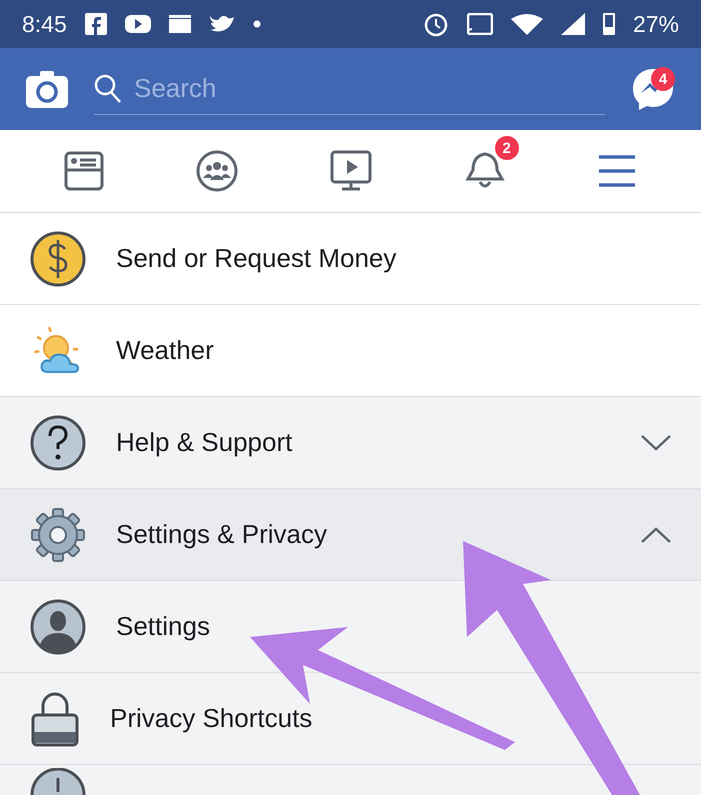  What do you see at coordinates (217, 171) in the screenshot?
I see `groups-icon` at bounding box center [217, 171].